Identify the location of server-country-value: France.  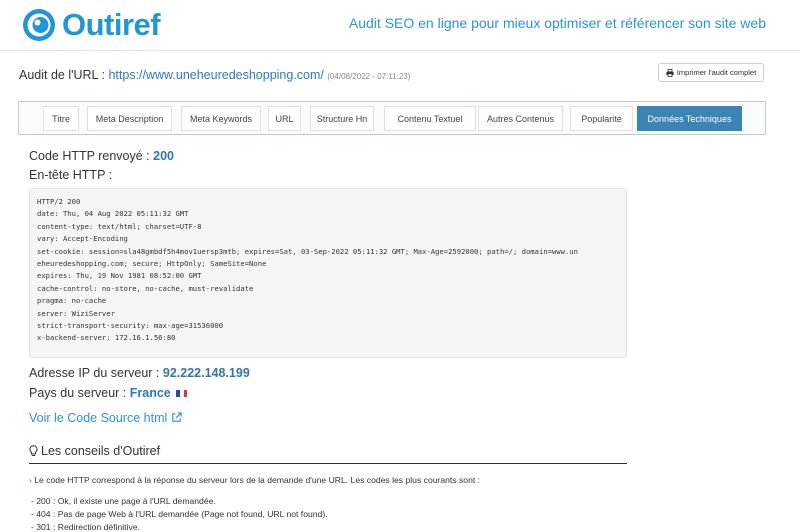
(150, 393).